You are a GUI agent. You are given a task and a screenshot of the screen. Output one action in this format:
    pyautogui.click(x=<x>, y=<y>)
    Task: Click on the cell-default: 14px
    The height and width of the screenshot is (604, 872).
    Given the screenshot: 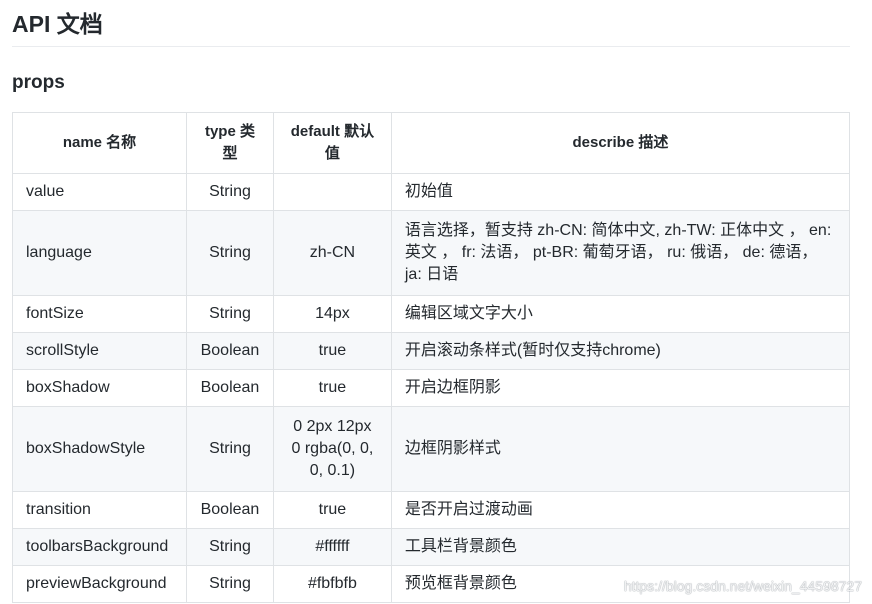 What is the action you would take?
    pyautogui.click(x=332, y=314)
    